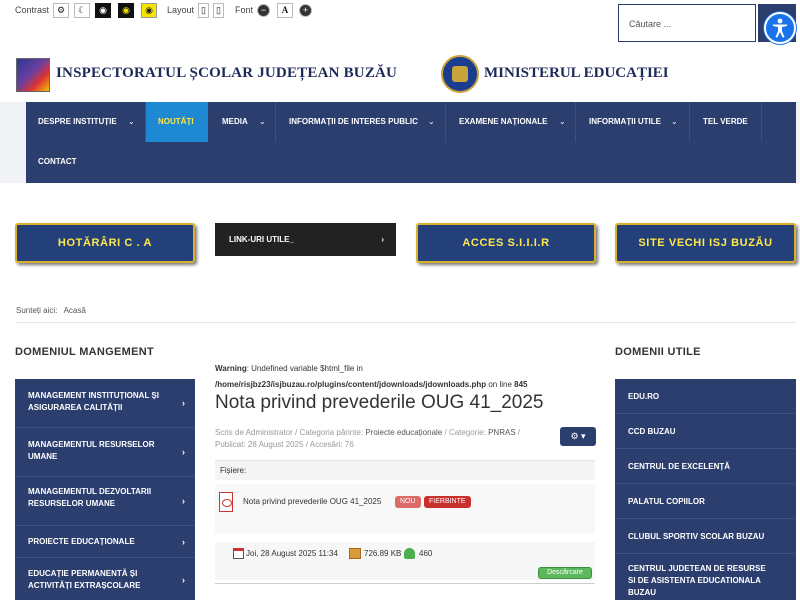 This screenshot has width=800, height=600. I want to click on breadcrumb-prefix: Sunteți aici:, so click(37, 310).